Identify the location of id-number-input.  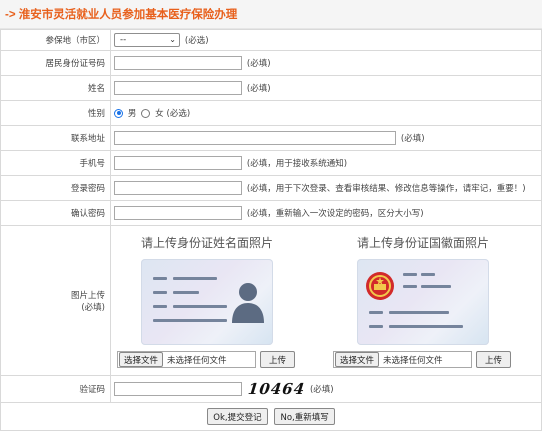
(178, 63).